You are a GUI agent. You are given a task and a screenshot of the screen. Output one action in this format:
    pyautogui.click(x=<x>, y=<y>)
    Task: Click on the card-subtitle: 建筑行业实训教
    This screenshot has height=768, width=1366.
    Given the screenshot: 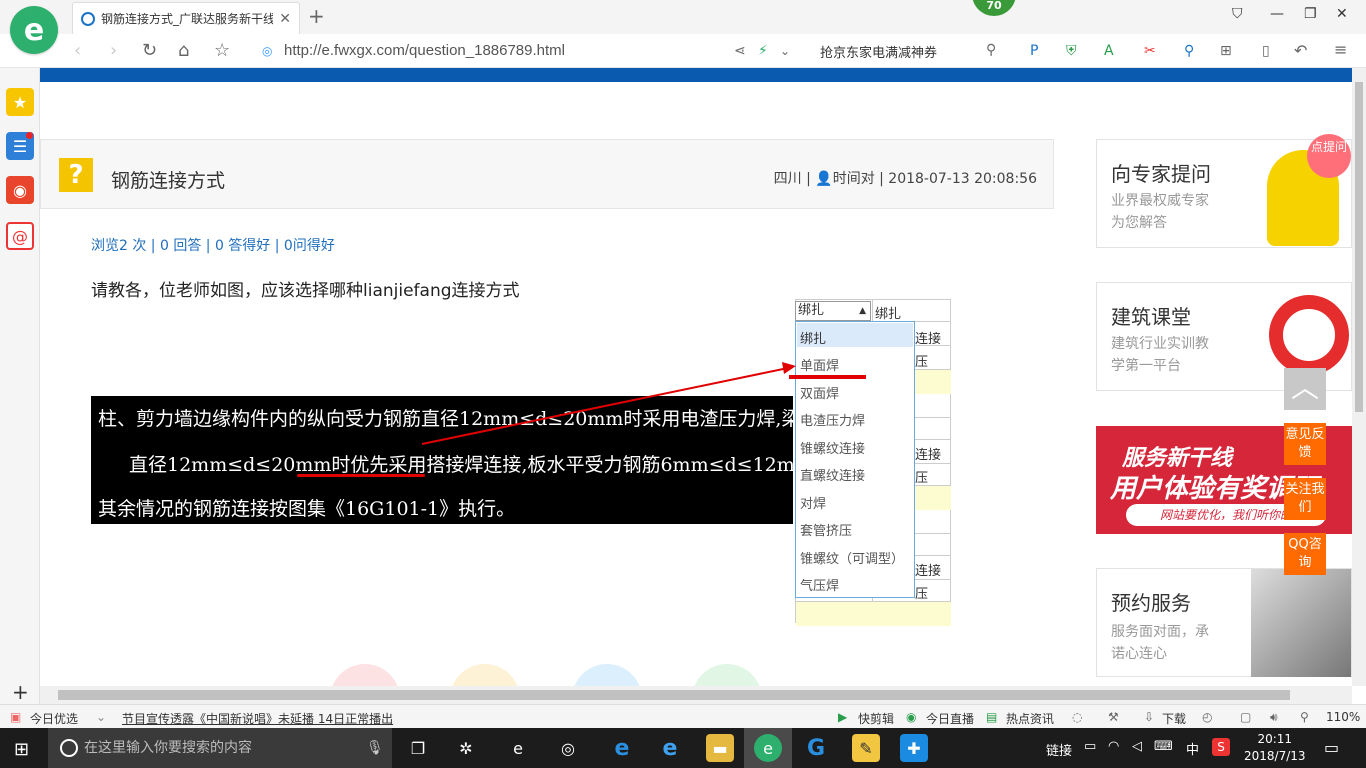 What is the action you would take?
    pyautogui.click(x=1160, y=344)
    